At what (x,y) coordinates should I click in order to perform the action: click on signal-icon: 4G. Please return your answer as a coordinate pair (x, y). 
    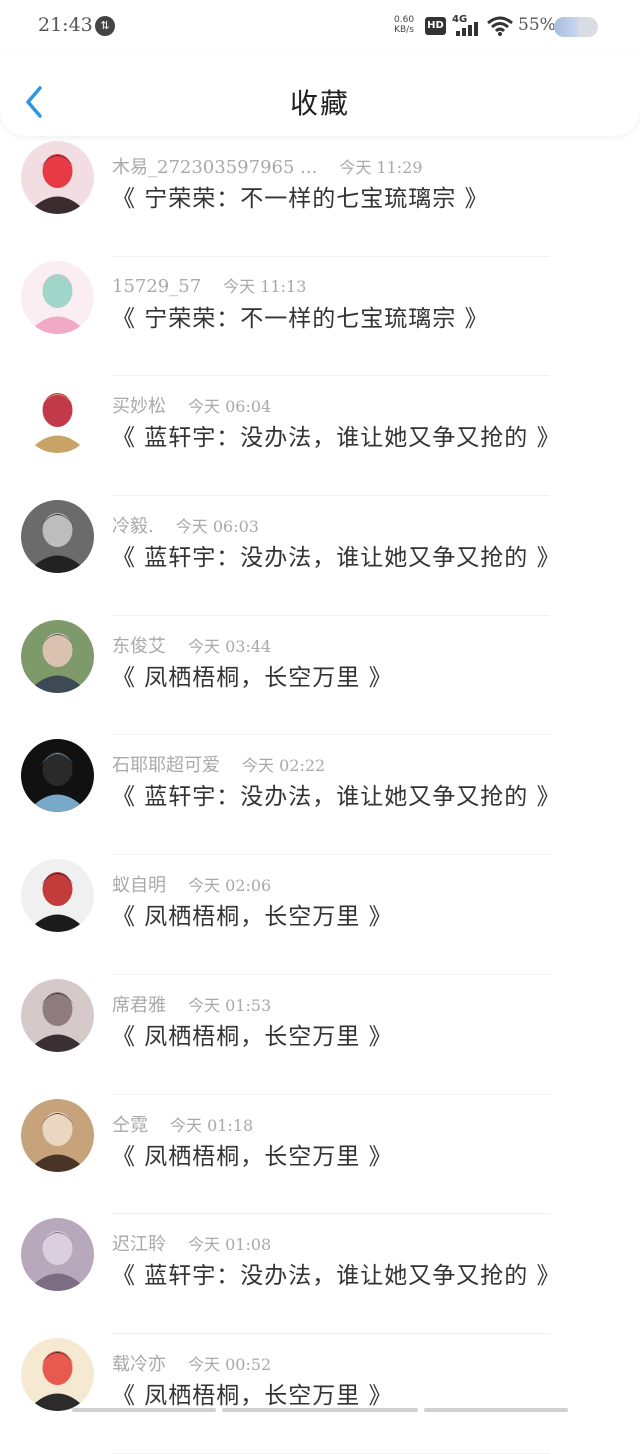
    Looking at the image, I should click on (466, 25).